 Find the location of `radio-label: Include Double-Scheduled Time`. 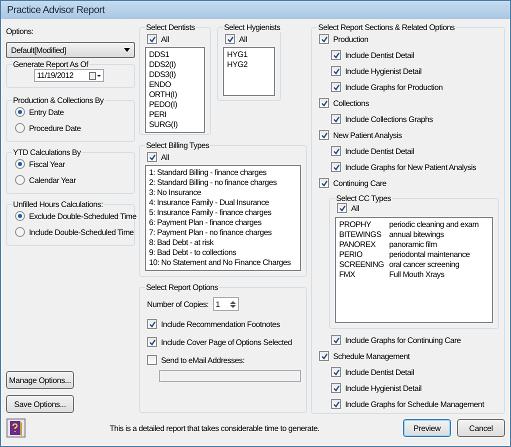

radio-label: Include Double-Scheduled Time is located at coordinates (81, 232).